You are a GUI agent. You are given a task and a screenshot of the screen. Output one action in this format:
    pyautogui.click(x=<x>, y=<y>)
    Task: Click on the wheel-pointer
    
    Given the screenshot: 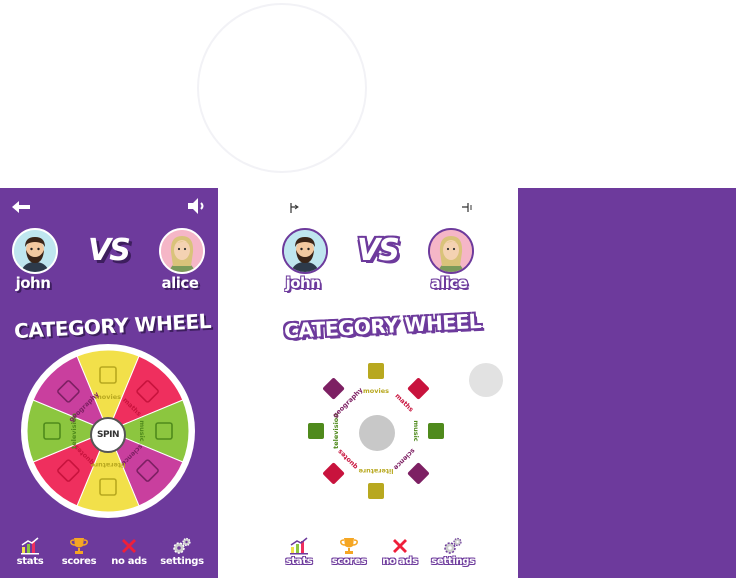 What is the action you would take?
    pyautogui.click(x=486, y=380)
    